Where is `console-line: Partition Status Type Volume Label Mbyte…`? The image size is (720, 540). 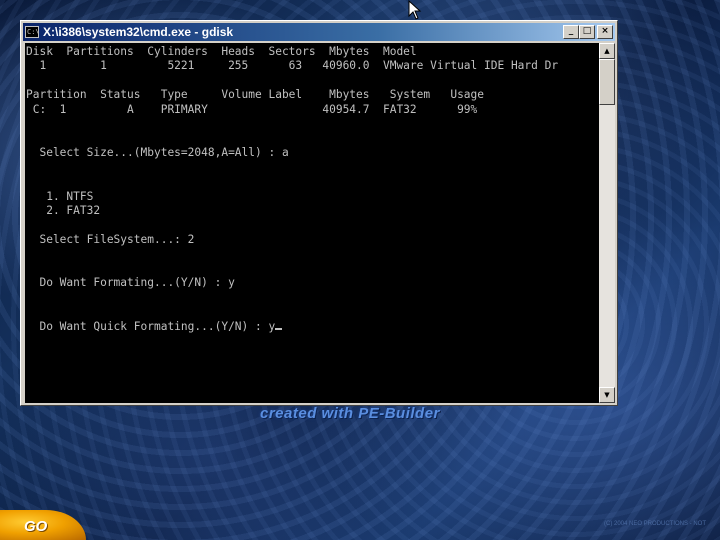 console-line: Partition Status Type Volume Label Mbyte… is located at coordinates (255, 95).